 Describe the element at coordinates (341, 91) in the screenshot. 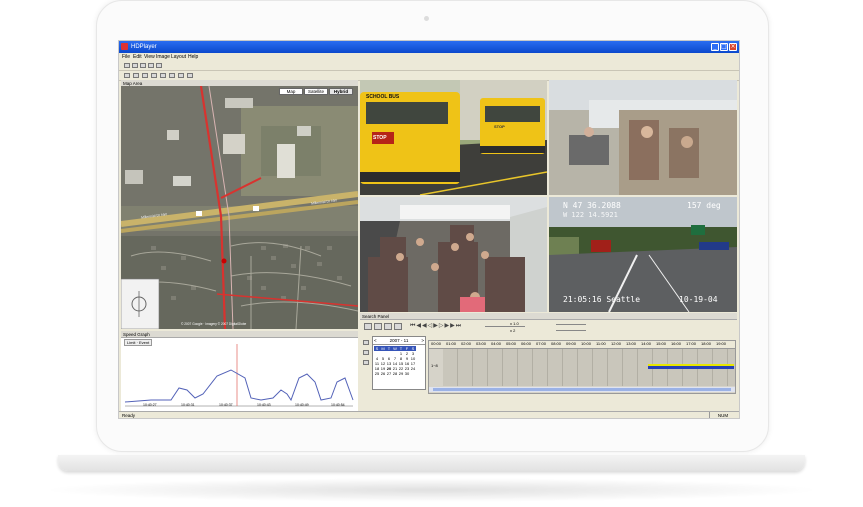

I see `hybrid-view-button: Hybrid` at that location.